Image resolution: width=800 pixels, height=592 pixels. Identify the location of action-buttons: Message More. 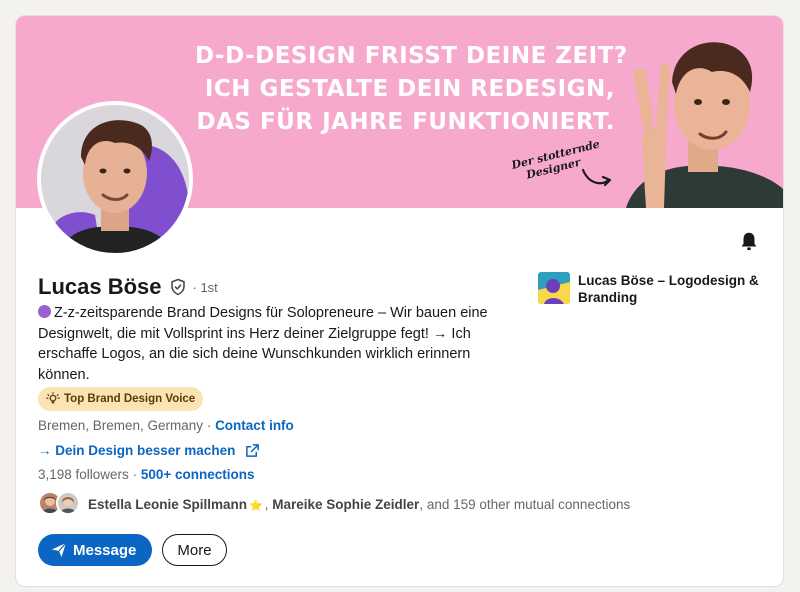
(132, 550).